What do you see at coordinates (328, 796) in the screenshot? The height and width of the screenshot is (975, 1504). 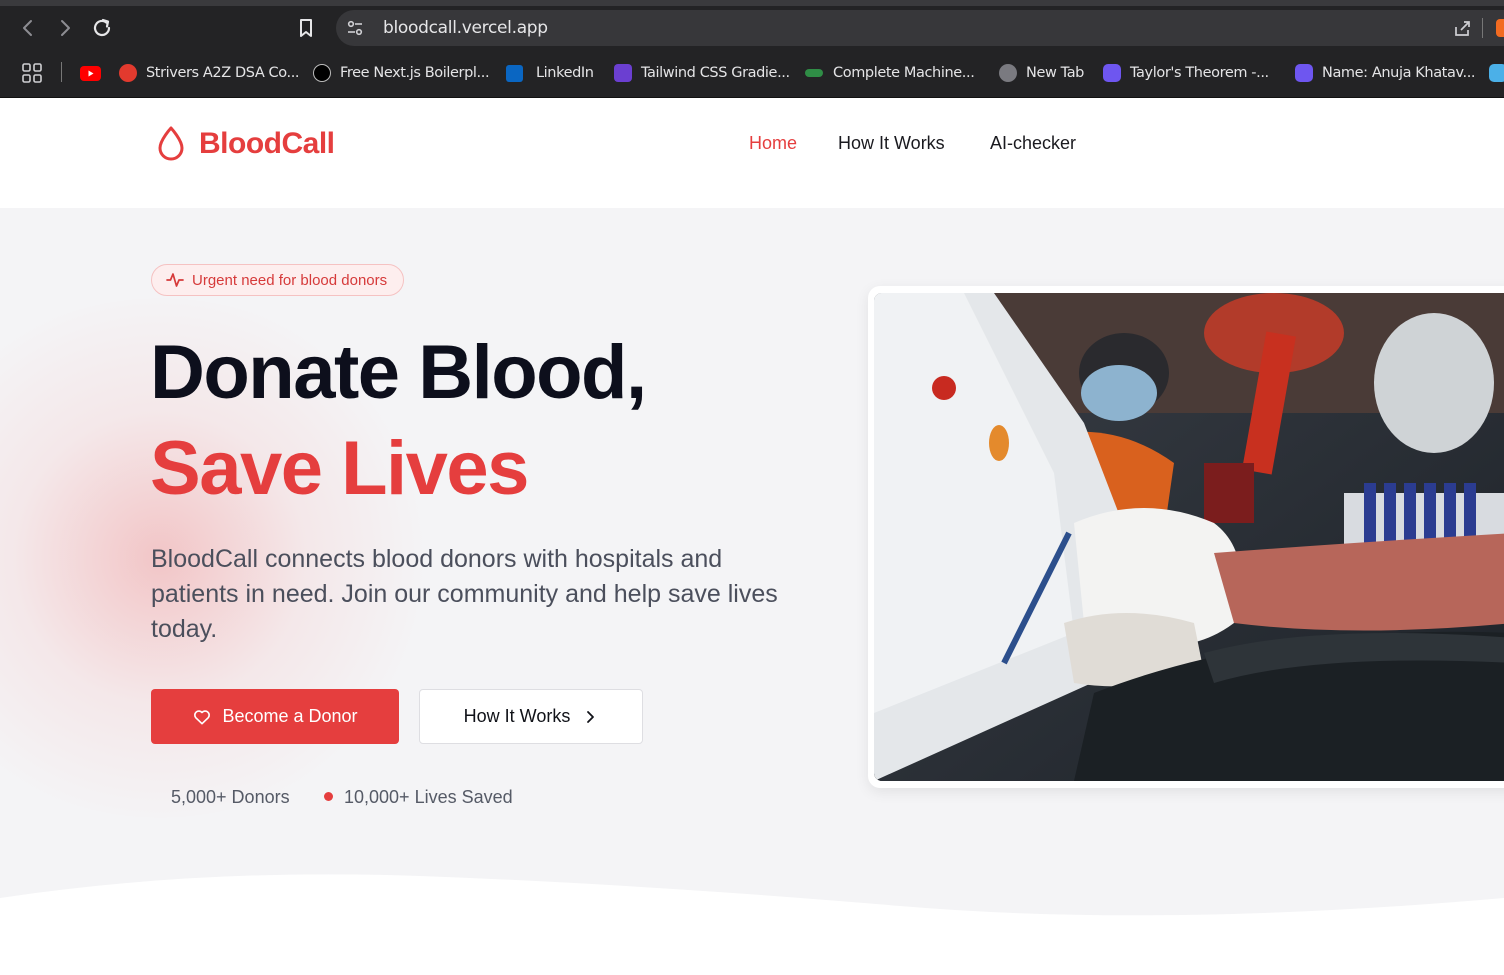 I see `stat-dot` at bounding box center [328, 796].